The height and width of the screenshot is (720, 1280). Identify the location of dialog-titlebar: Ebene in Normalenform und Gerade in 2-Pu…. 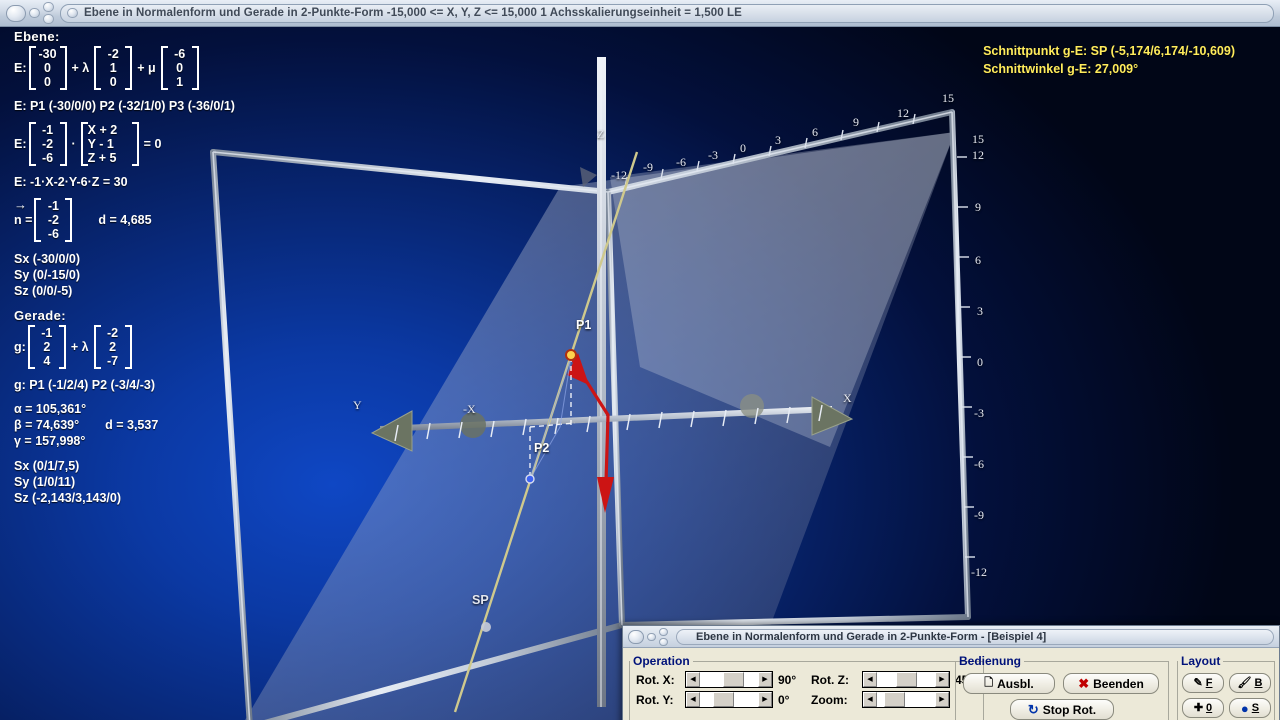
(951, 637).